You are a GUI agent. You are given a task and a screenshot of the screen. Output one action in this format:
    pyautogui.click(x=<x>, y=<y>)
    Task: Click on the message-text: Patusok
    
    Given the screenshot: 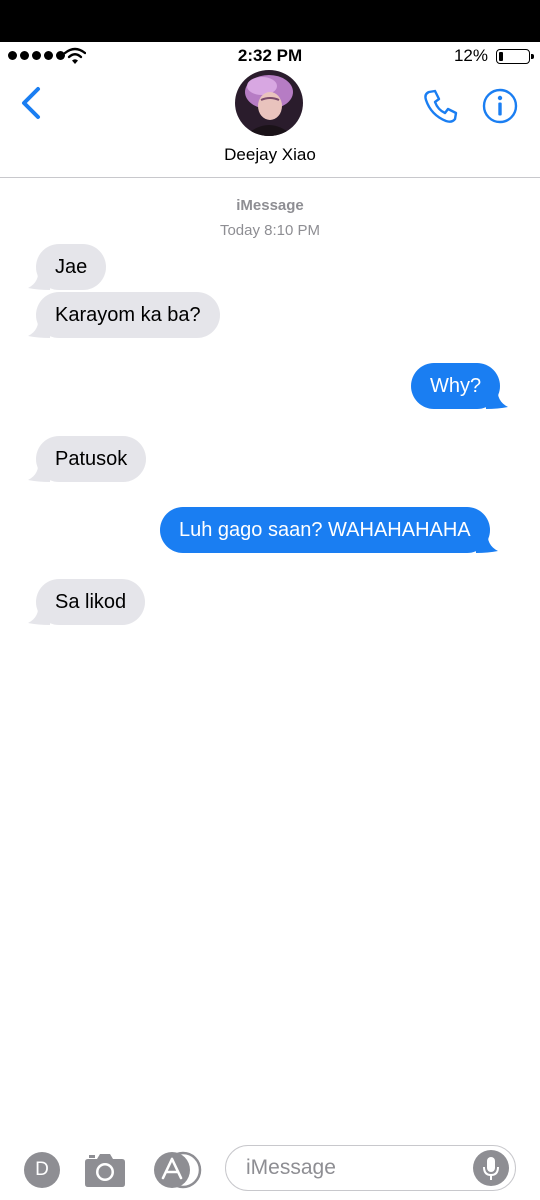 What is the action you would take?
    pyautogui.click(x=91, y=459)
    